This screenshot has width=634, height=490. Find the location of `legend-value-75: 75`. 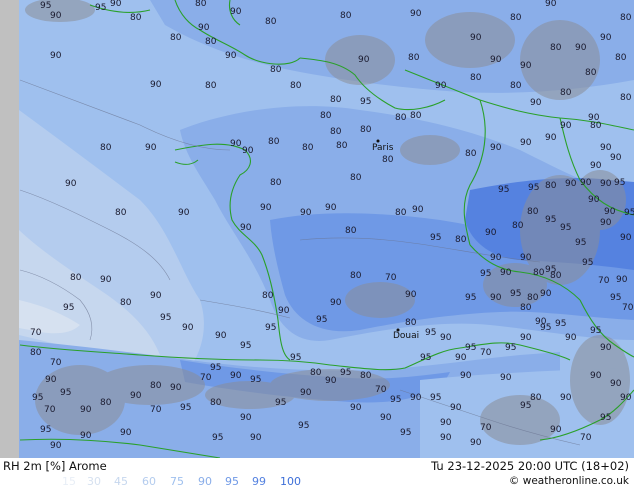

legend-value-75: 75 is located at coordinates (177, 481).